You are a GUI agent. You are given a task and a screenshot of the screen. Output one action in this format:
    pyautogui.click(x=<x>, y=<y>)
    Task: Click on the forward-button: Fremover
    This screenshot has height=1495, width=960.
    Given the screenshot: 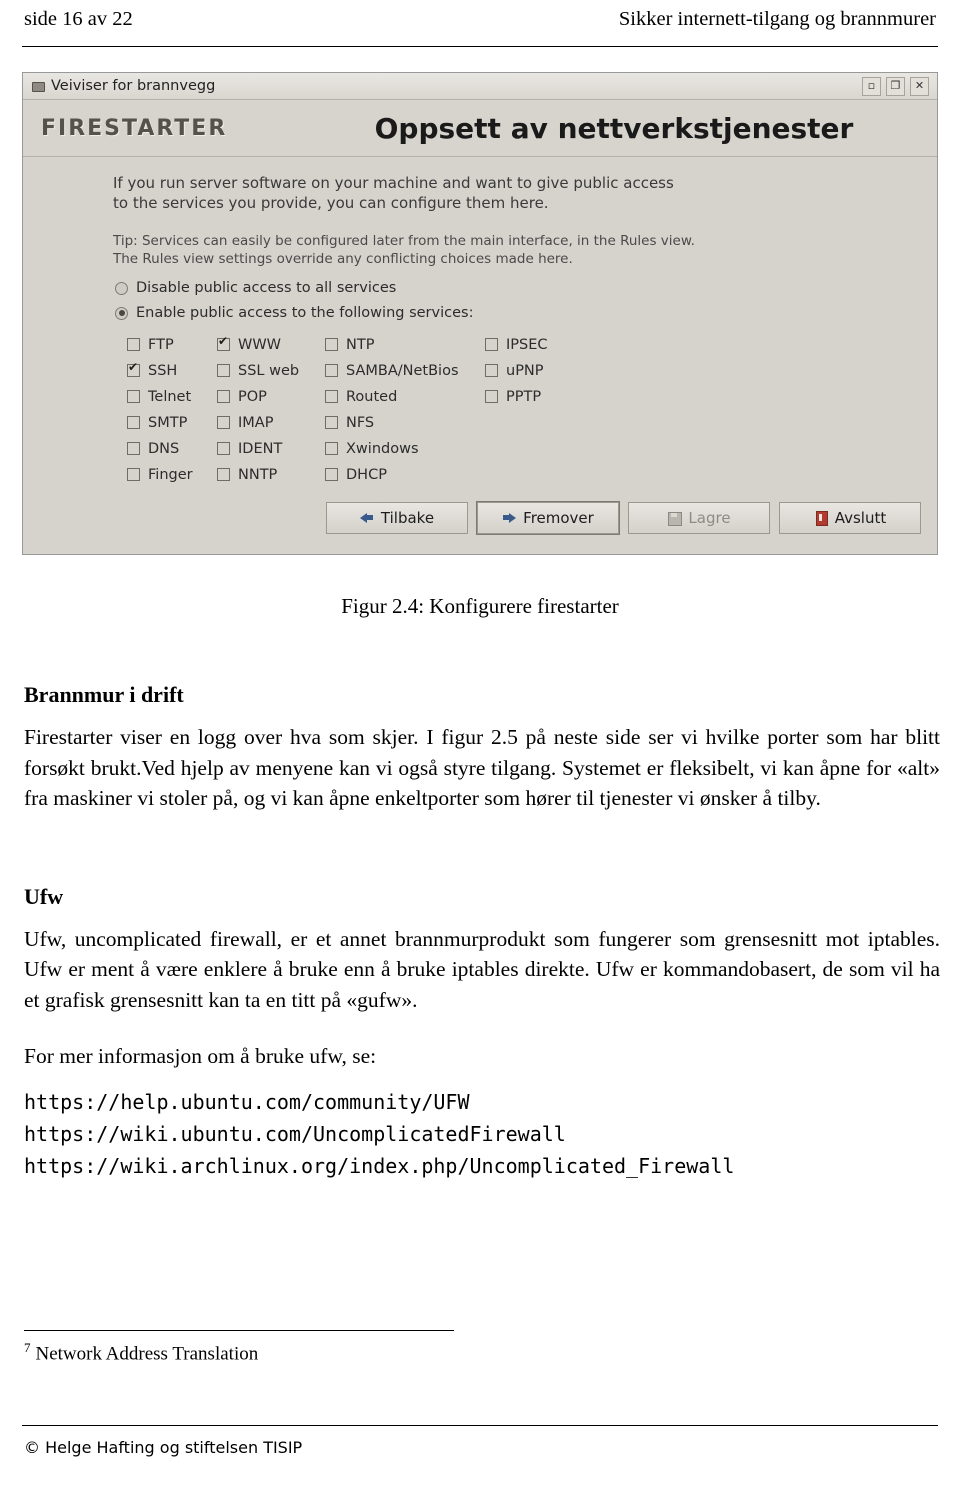 What is the action you would take?
    pyautogui.click(x=548, y=517)
    